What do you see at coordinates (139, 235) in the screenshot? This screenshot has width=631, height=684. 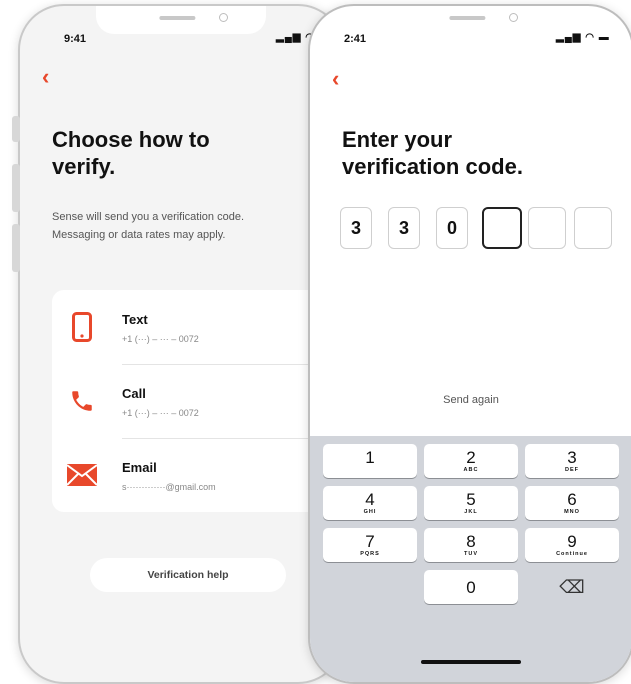 I see `description-line2: Messaging or data rates may apply.` at bounding box center [139, 235].